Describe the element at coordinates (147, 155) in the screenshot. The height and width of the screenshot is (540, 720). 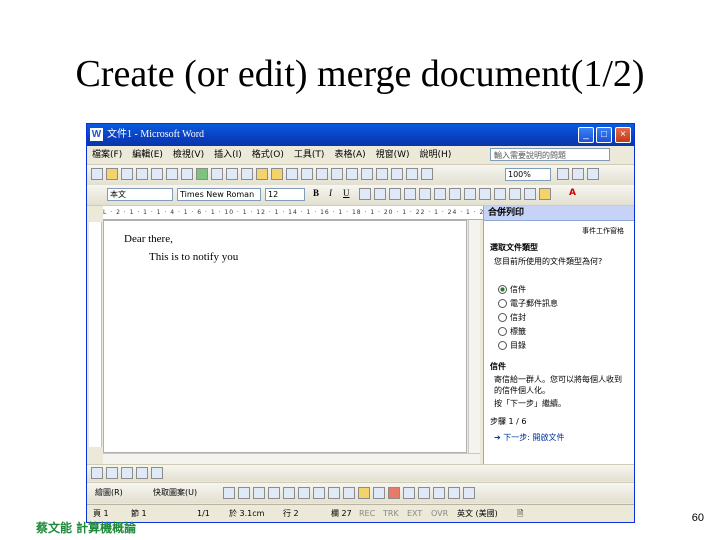
I see `menu-edit: 編輯(E)` at that location.